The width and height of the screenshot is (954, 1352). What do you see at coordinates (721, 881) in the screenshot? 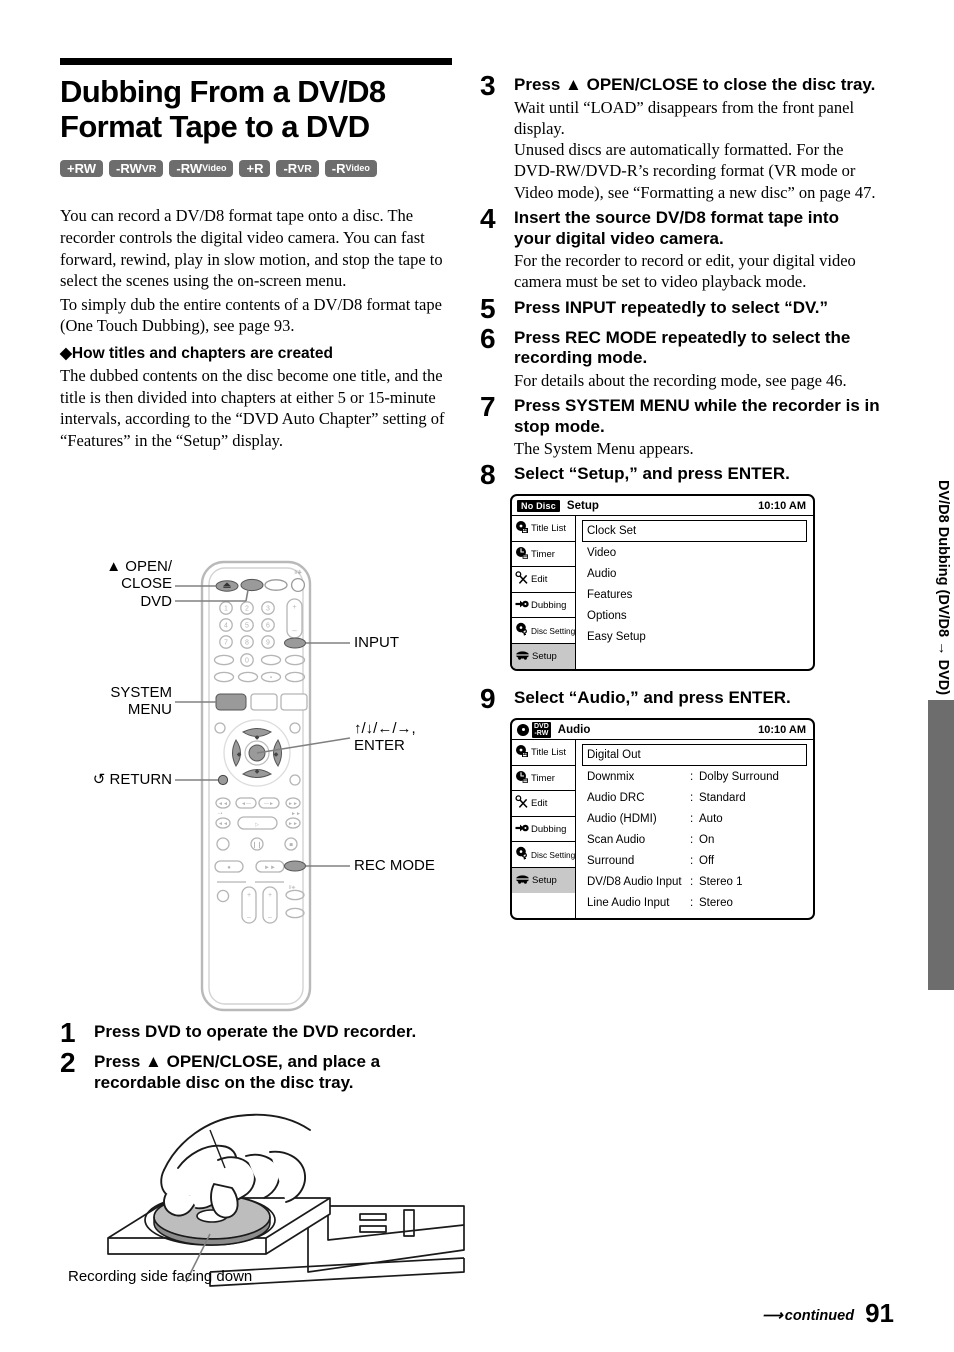
I see `osd-row-value: Stereo 1` at bounding box center [721, 881].